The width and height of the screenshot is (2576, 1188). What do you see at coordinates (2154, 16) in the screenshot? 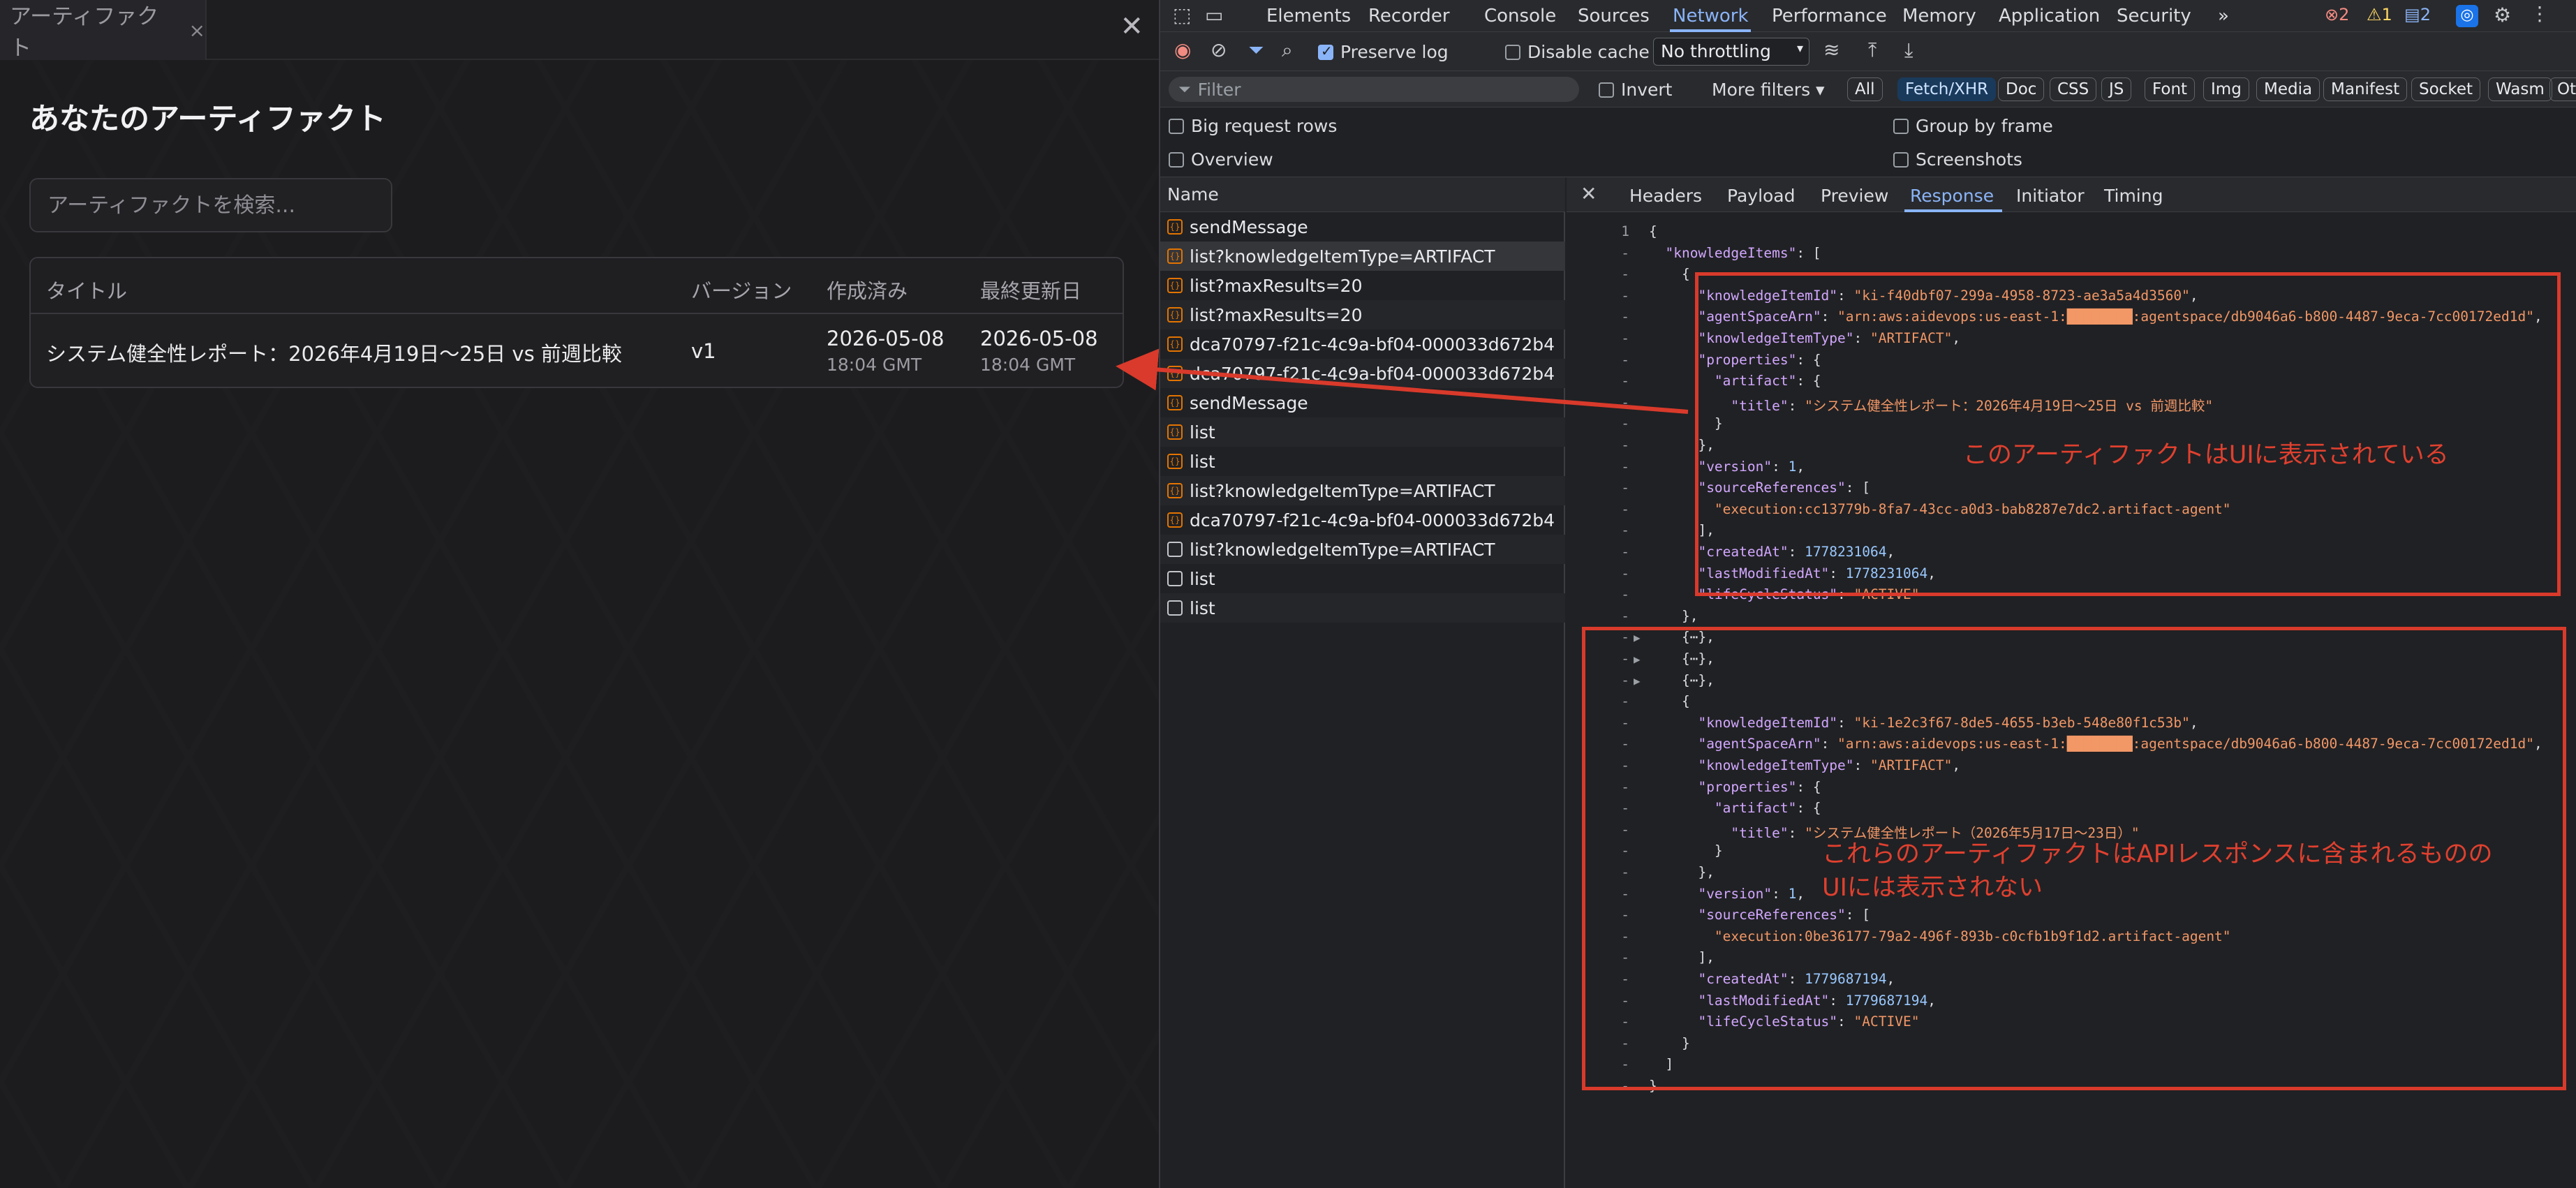
I see `tab-security: Security` at bounding box center [2154, 16].